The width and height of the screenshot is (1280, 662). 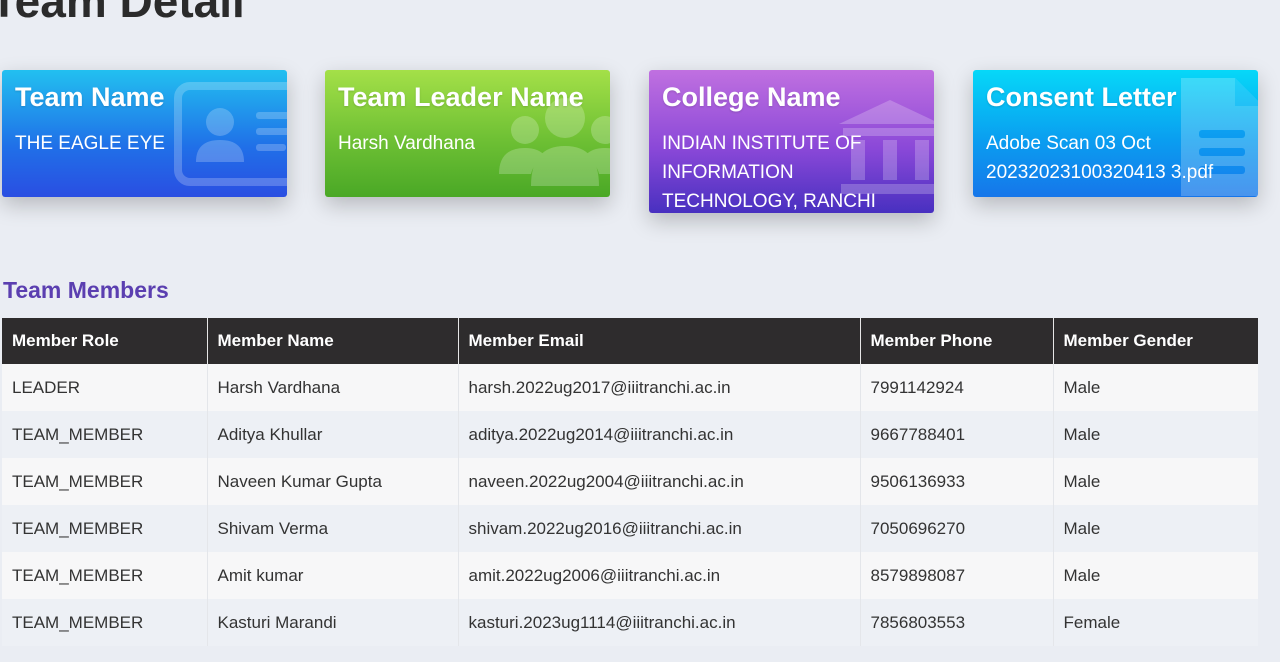 I want to click on member-email-cell: shivam.2022ug2016@iiitranchi.ac.in, so click(x=659, y=528).